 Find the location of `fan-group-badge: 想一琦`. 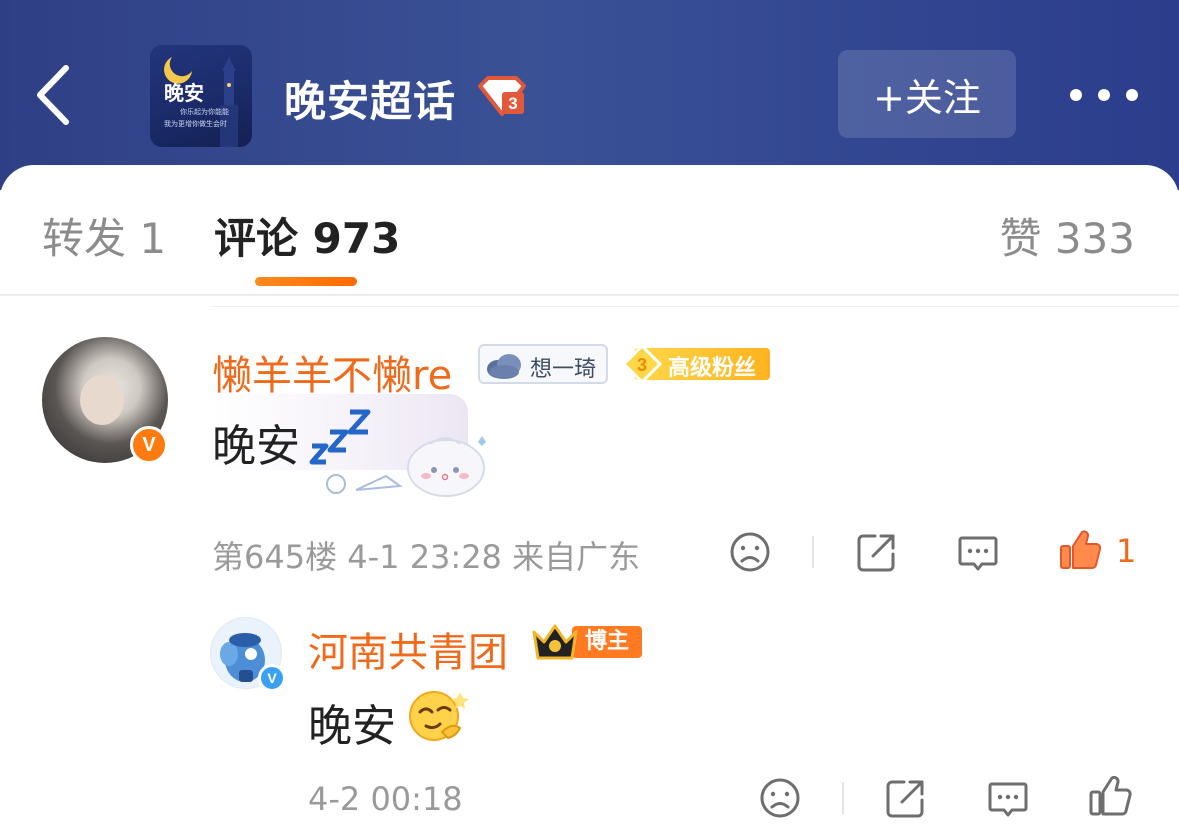

fan-group-badge: 想一琦 is located at coordinates (543, 364).